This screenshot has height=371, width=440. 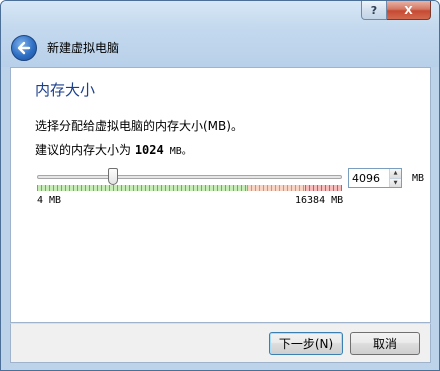 I want to click on memory-unit-label: MB, so click(x=418, y=178).